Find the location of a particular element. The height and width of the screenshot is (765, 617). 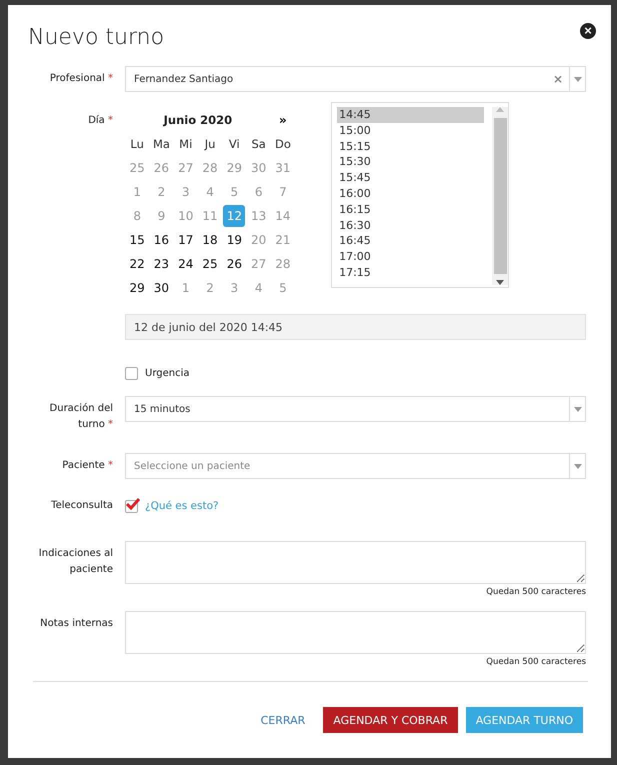

scroll-up-icon is located at coordinates (500, 109).